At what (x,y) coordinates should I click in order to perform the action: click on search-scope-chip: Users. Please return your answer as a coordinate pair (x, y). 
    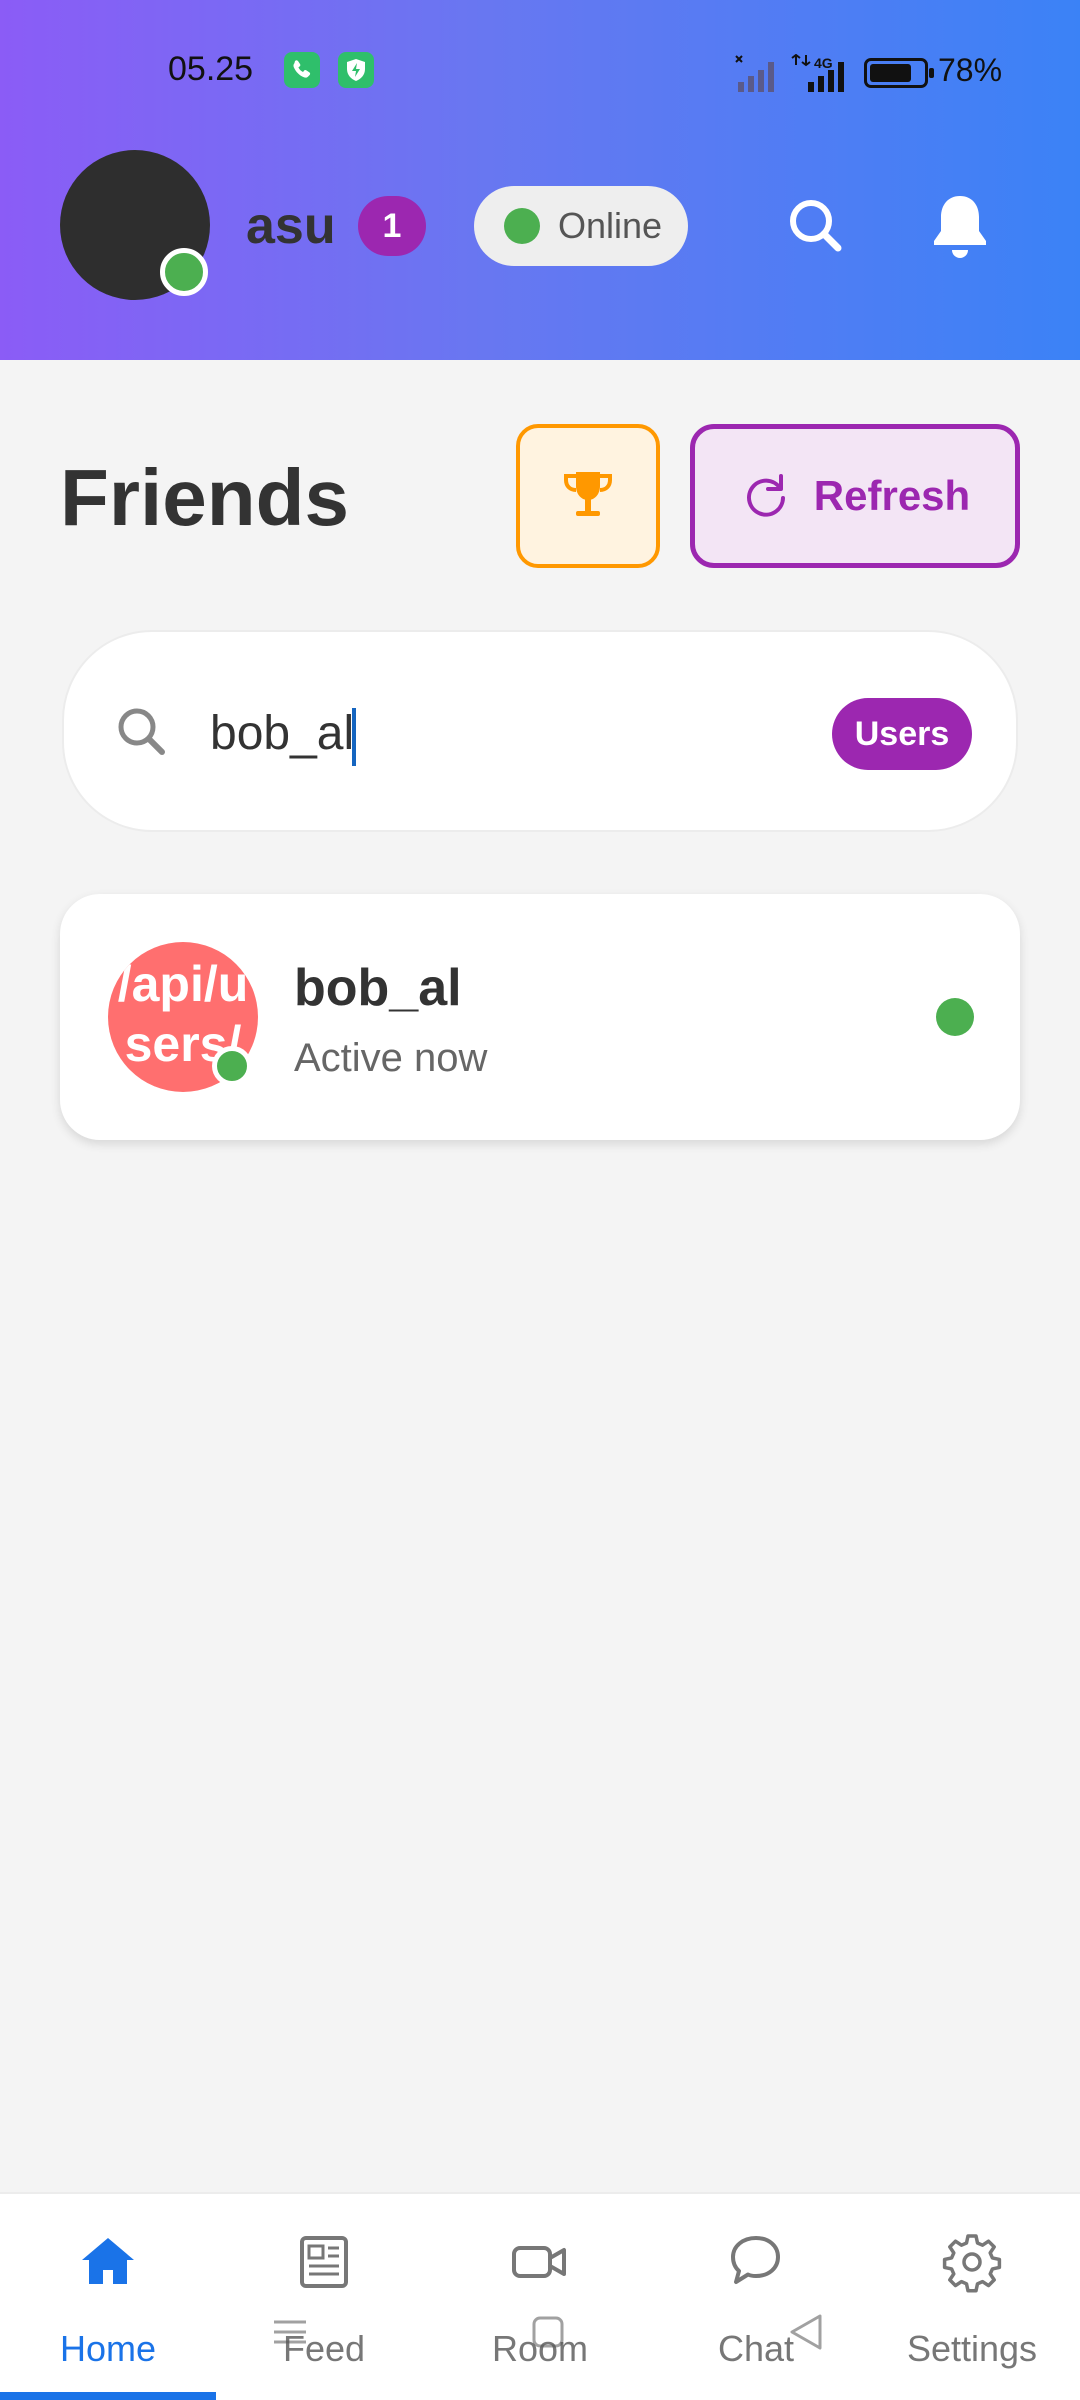
    Looking at the image, I should click on (902, 734).